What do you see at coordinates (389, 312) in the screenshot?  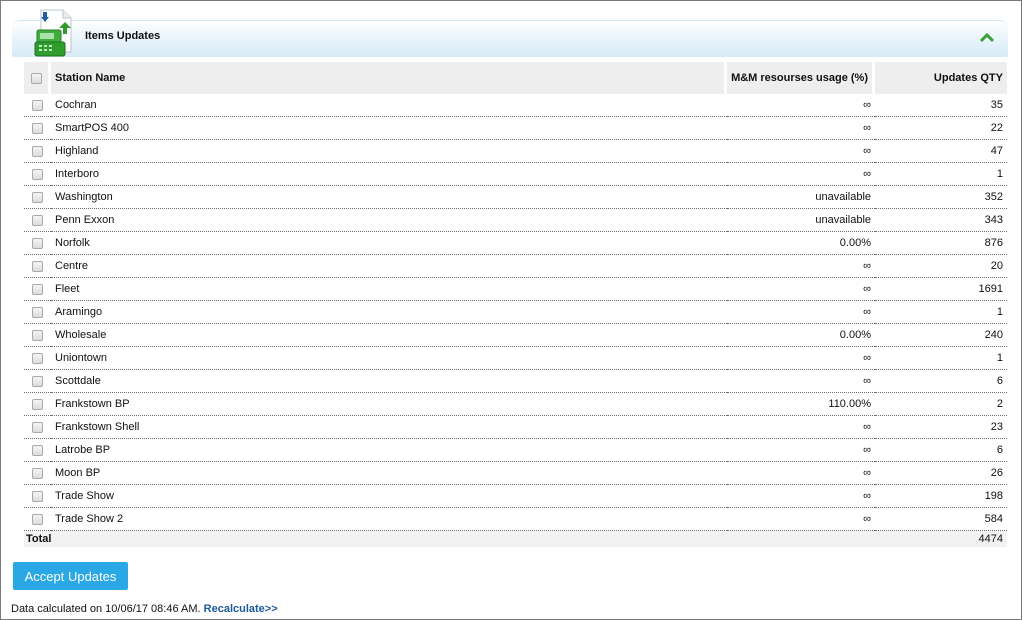 I see `station-name-cell: Aramingo` at bounding box center [389, 312].